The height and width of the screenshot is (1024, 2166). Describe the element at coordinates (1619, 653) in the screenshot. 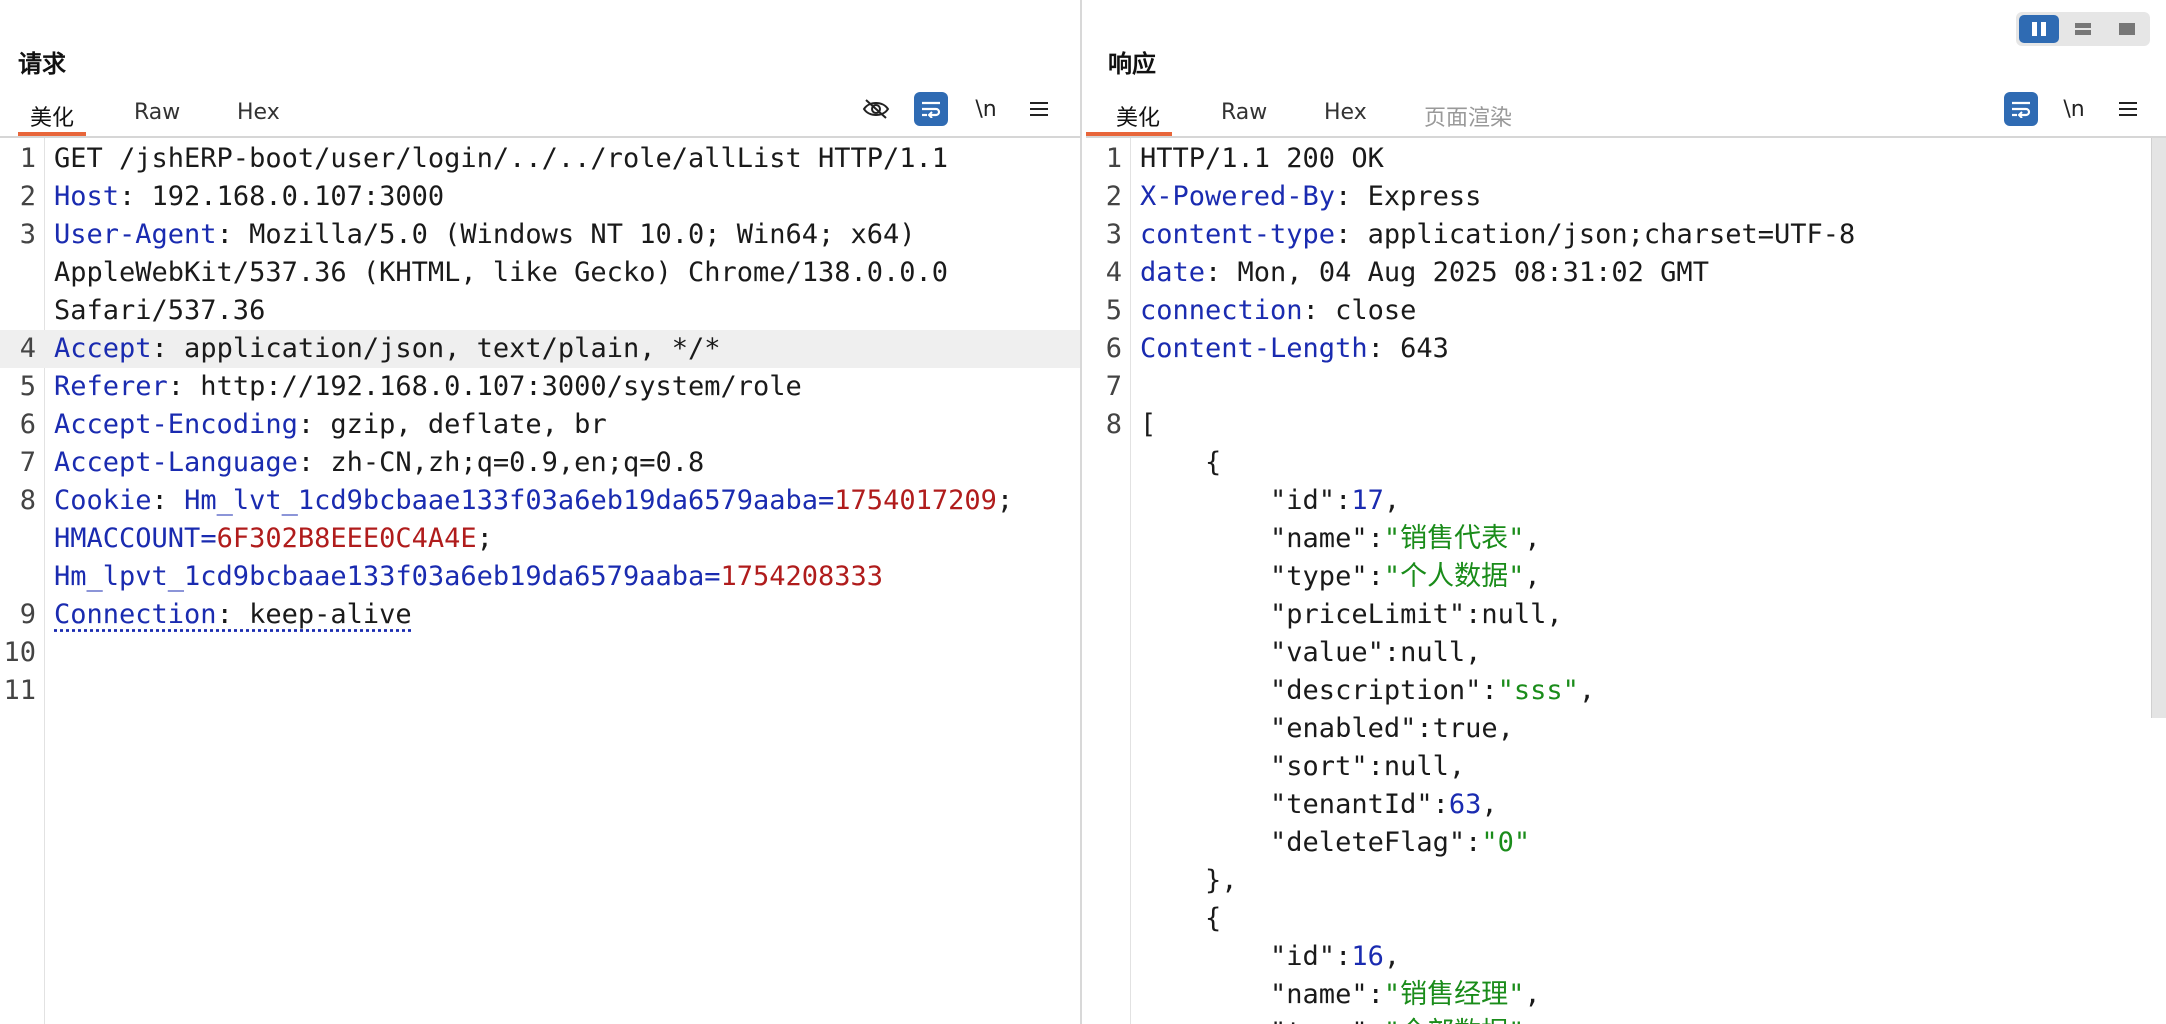

I see `response-code-line: "value":null,` at that location.